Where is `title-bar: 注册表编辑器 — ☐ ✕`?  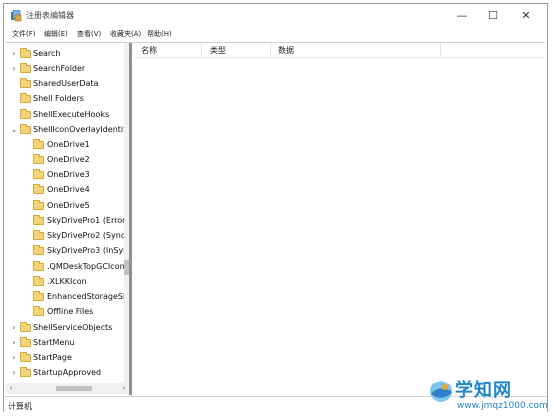 title-bar: 注册表编辑器 — ☐ ✕ is located at coordinates (275, 16).